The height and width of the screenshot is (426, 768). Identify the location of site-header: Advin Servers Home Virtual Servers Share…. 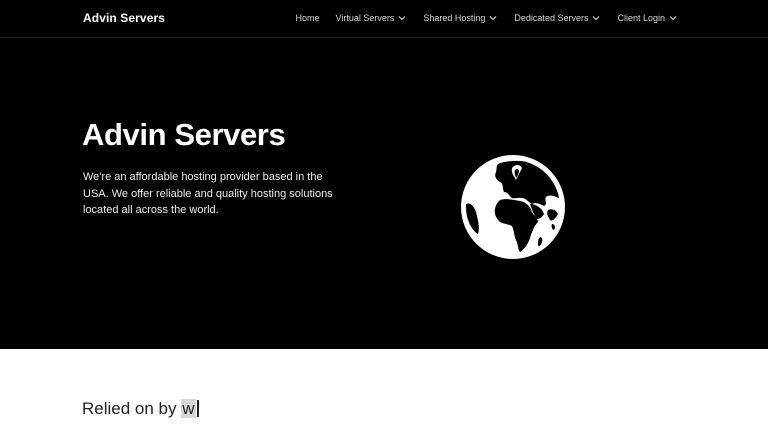
(384, 19).